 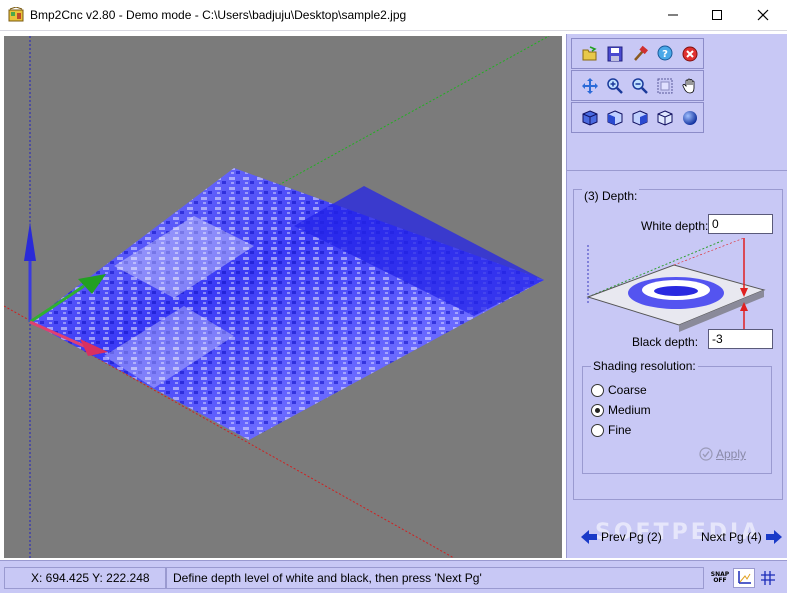 I want to click on radio-fine-circle, so click(x=597, y=430).